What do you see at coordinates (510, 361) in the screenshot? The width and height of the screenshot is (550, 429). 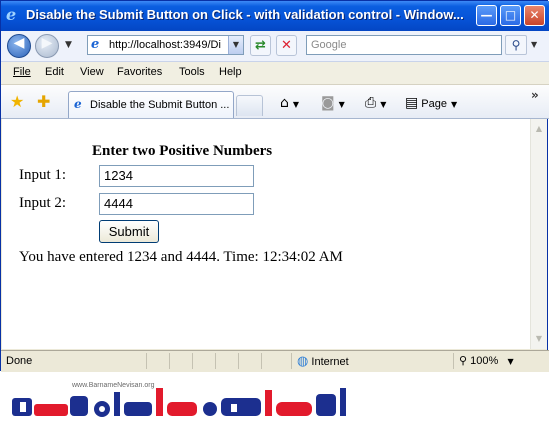 I see `zoom-dropdown-icon: ▼` at bounding box center [510, 361].